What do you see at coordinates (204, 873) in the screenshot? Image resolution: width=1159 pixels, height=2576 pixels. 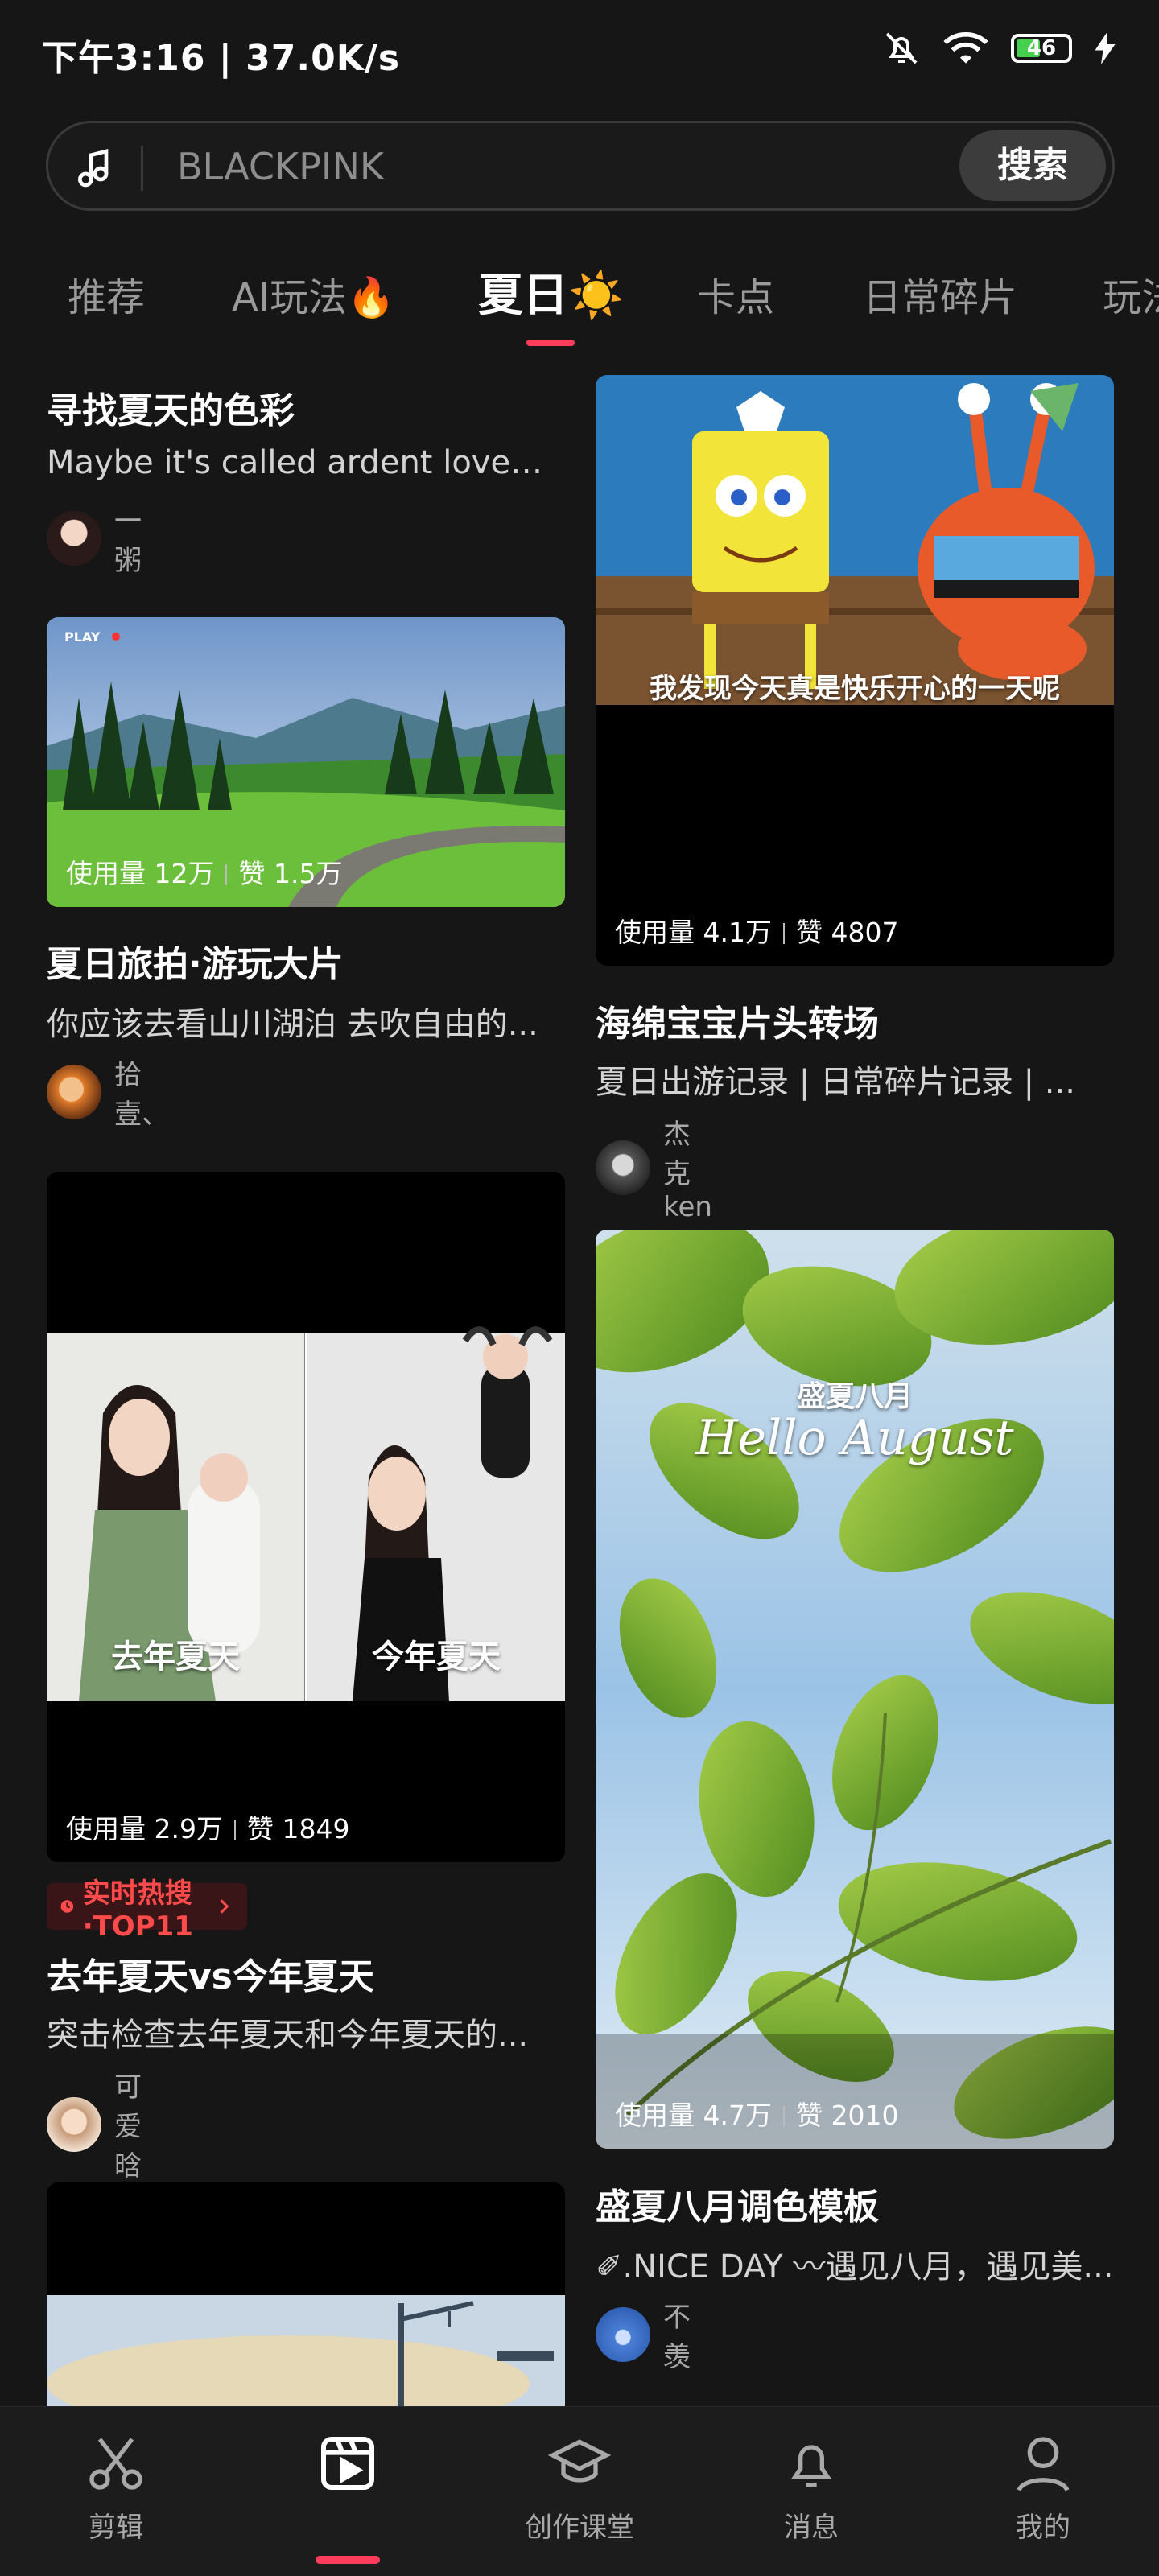 I see `usage-stats: 使用量 12万赞 1.5万` at bounding box center [204, 873].